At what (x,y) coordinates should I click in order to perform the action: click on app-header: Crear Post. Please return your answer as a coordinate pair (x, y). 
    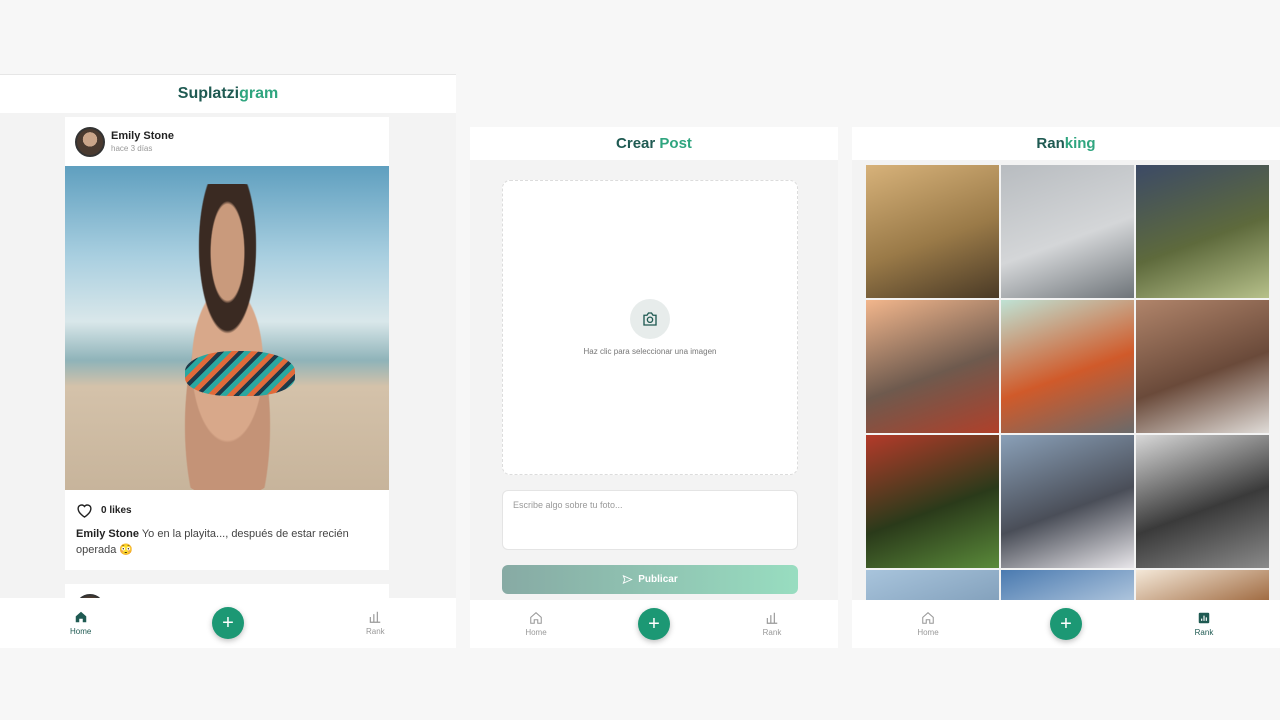
    Looking at the image, I should click on (654, 143).